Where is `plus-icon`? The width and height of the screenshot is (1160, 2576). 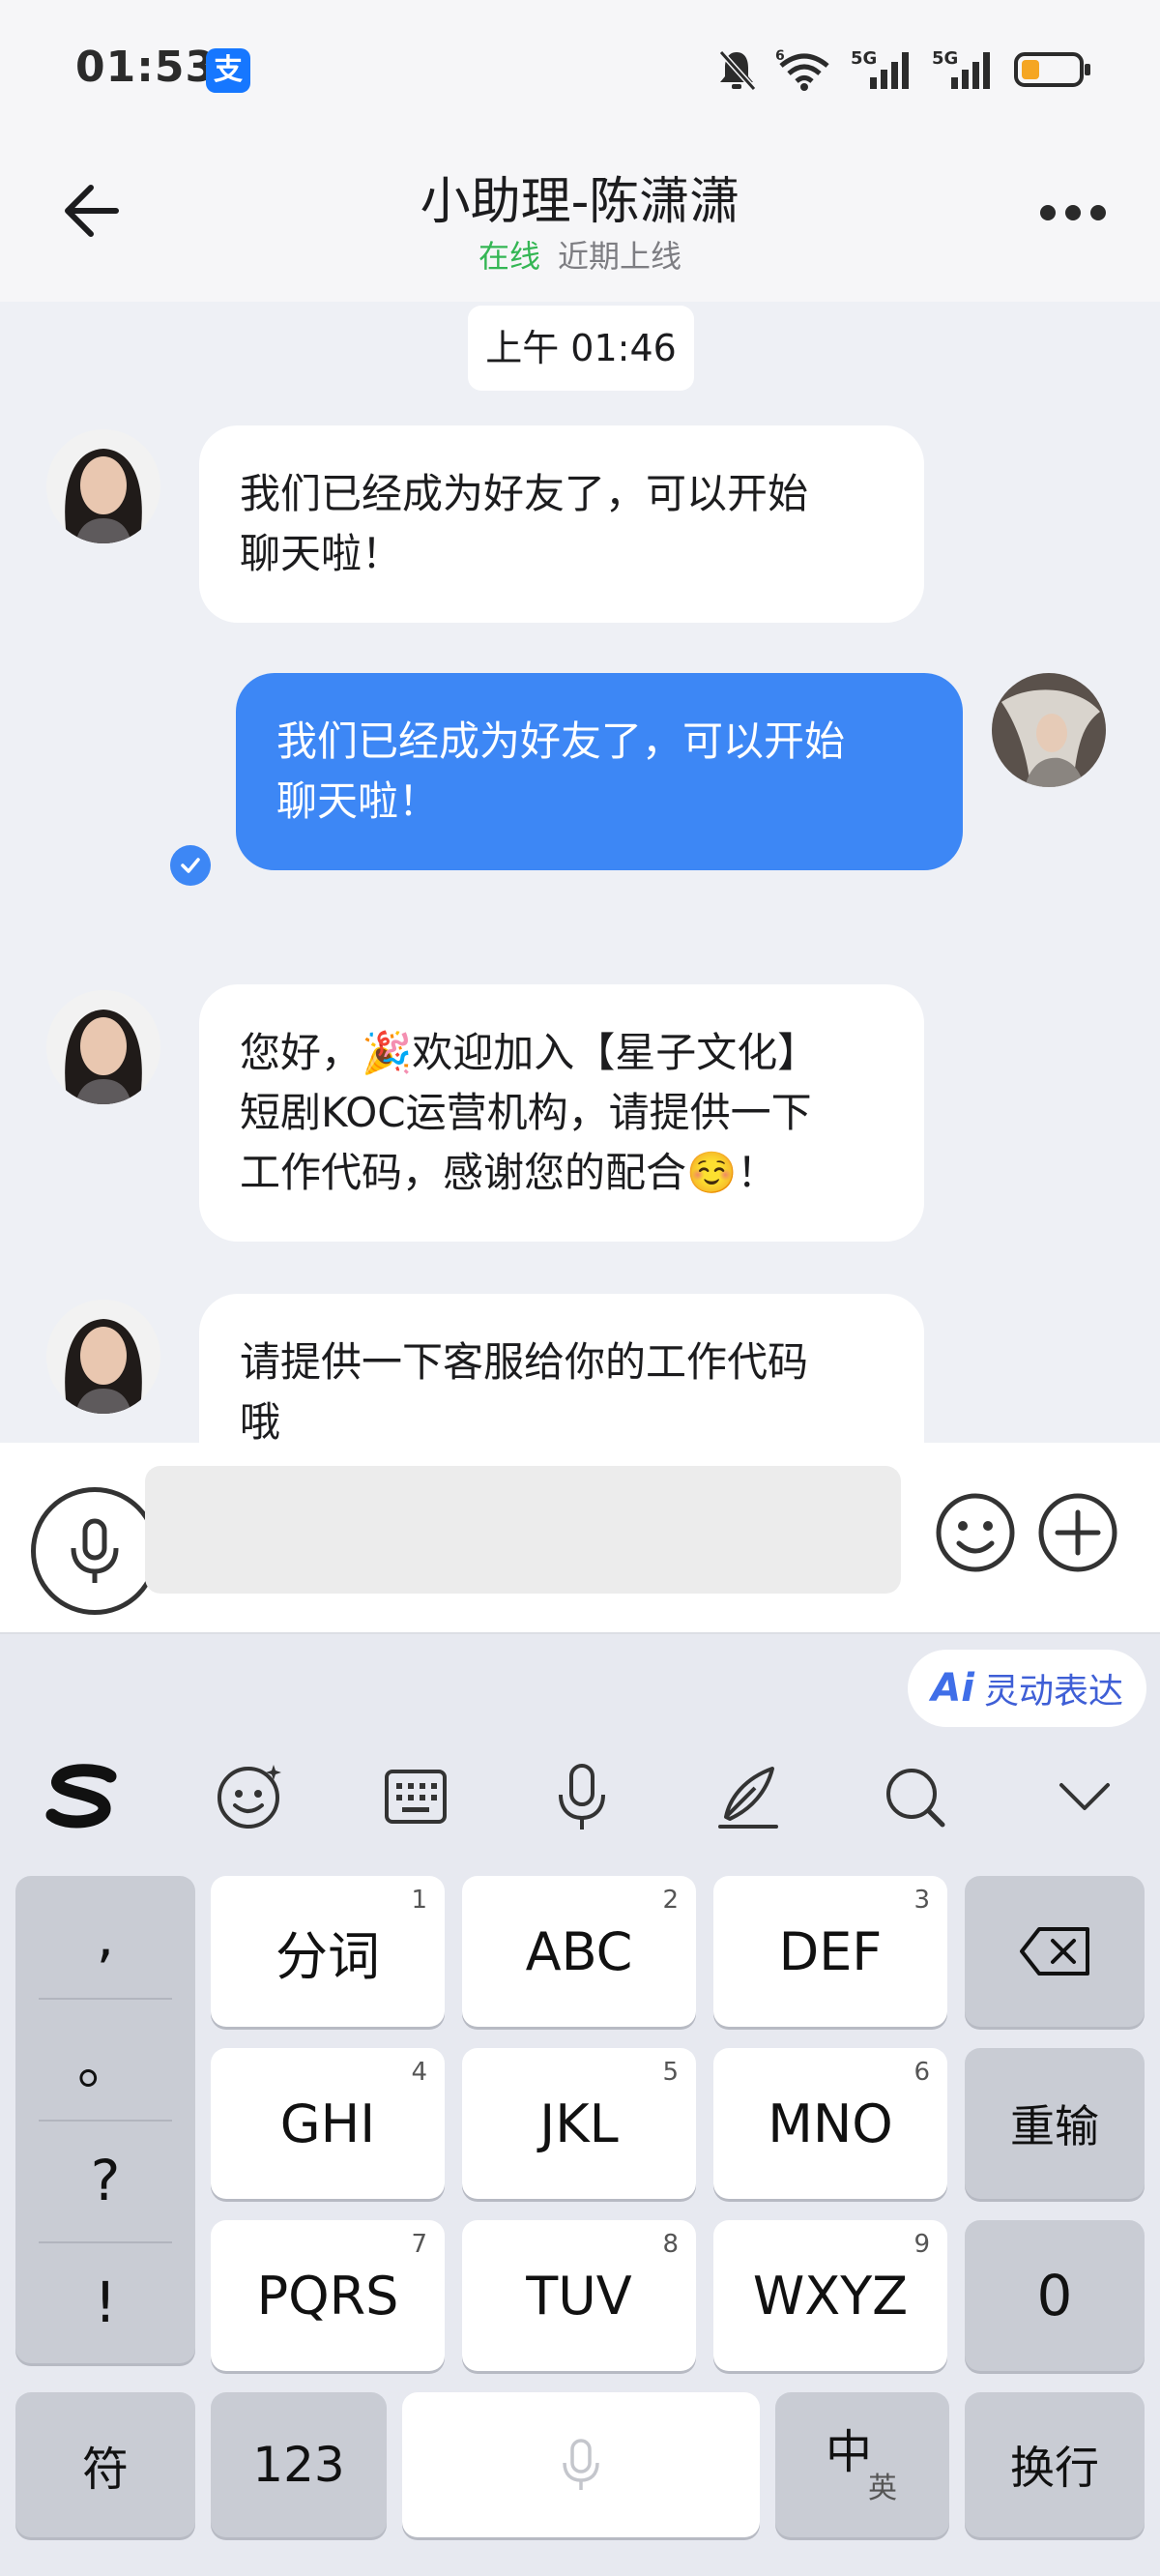 plus-icon is located at coordinates (1078, 1532).